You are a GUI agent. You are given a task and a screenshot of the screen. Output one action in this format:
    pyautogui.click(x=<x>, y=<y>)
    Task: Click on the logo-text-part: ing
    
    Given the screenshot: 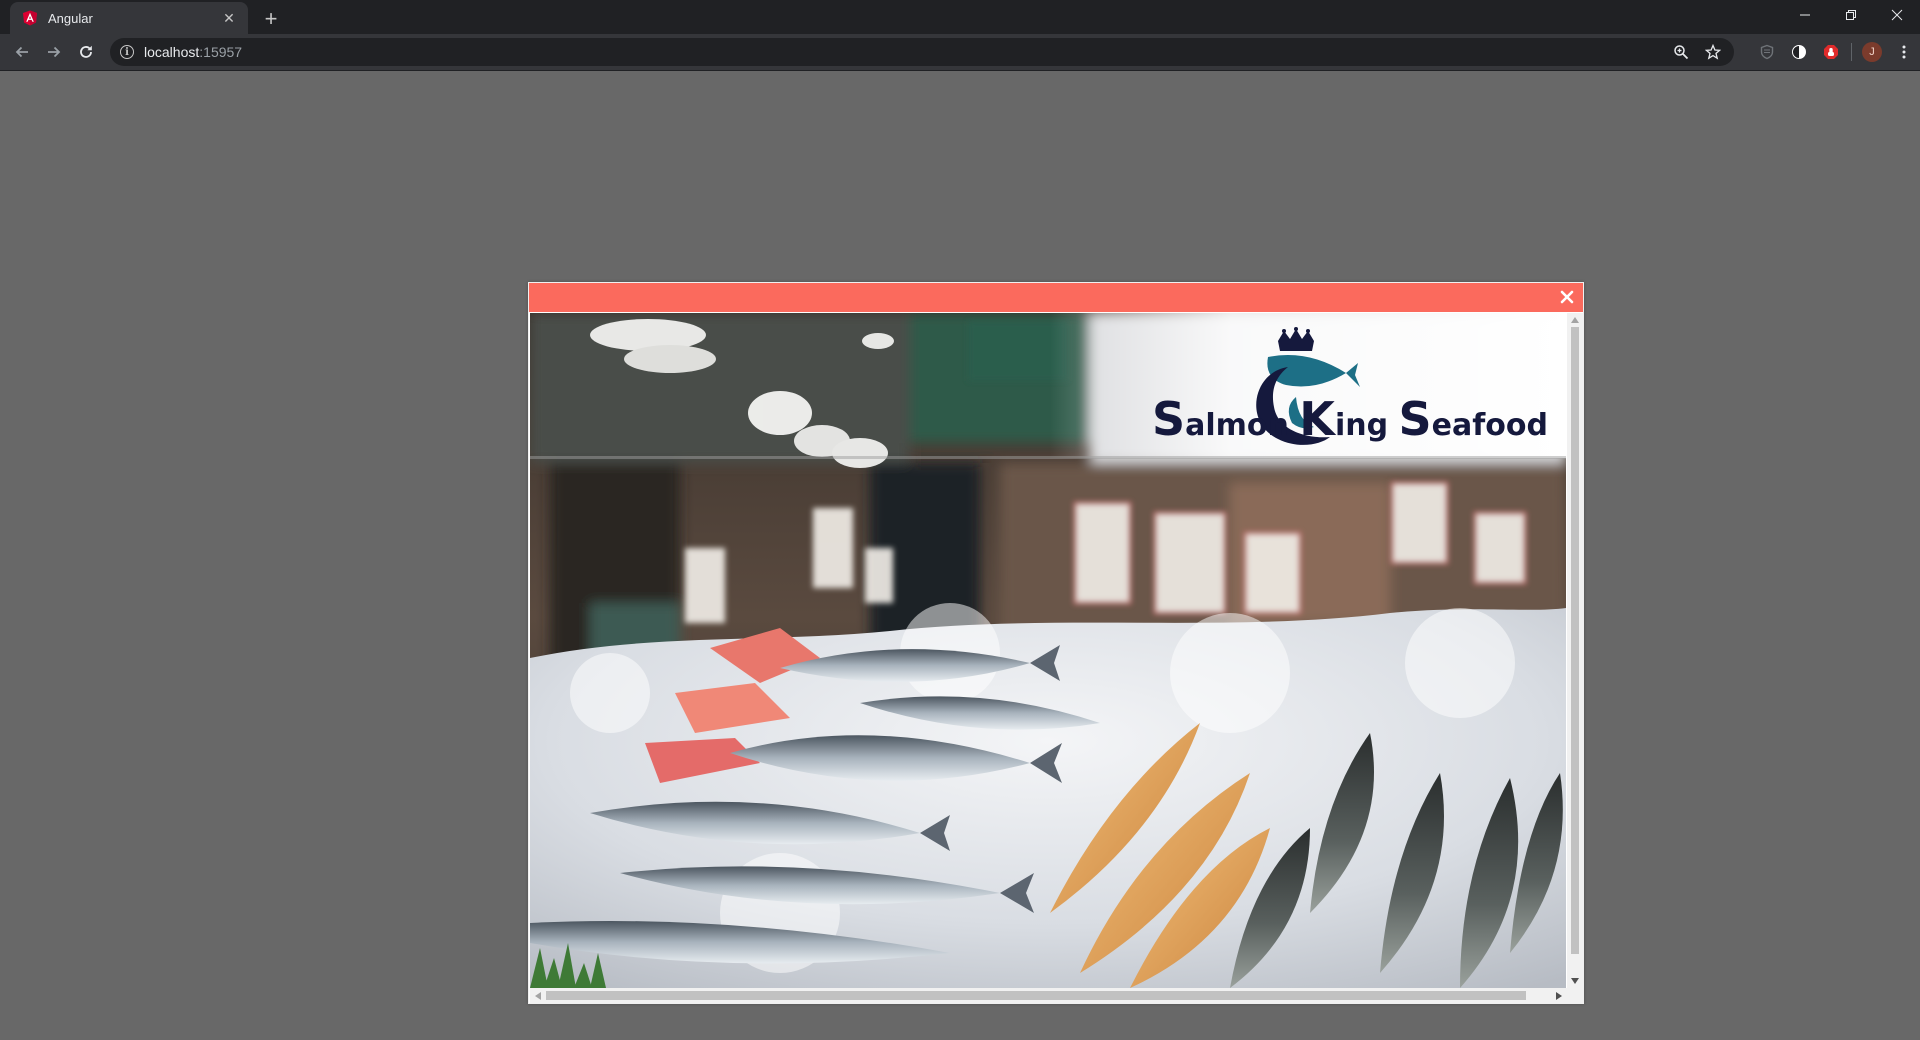 What is the action you would take?
    pyautogui.click(x=1367, y=425)
    